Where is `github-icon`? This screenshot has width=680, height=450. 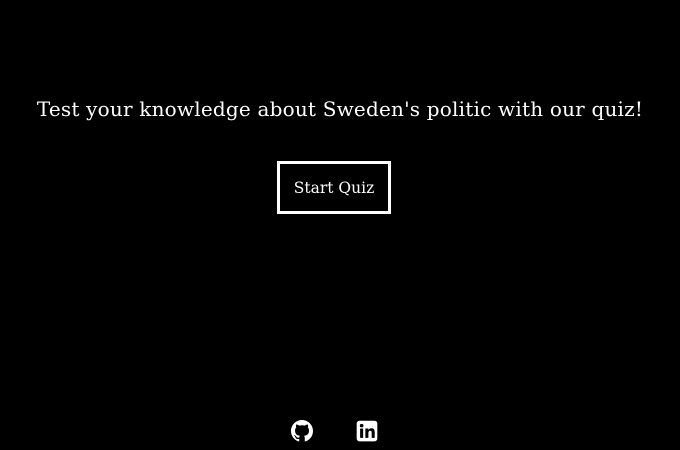
github-icon is located at coordinates (302, 431).